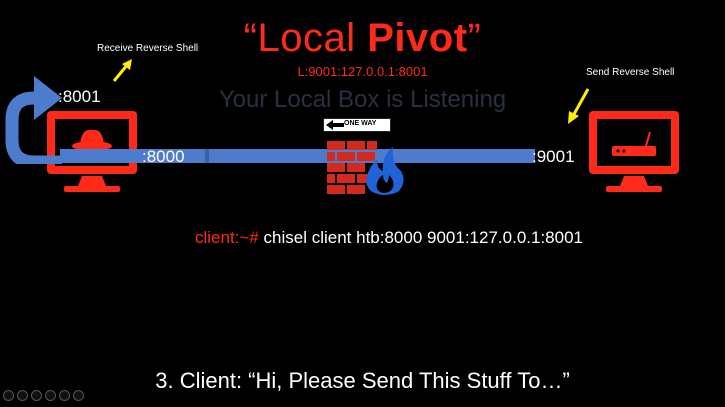 This screenshot has height=407, width=725. What do you see at coordinates (630, 72) in the screenshot?
I see `send-shell-label: Send Reverse Shell` at bounding box center [630, 72].